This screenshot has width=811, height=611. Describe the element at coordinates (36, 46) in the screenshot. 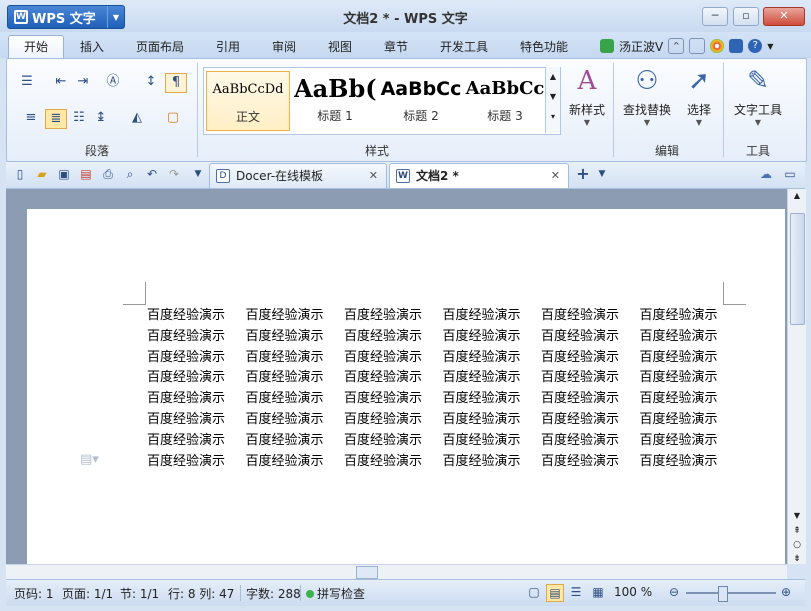

I see `tab-home: 开始` at that location.